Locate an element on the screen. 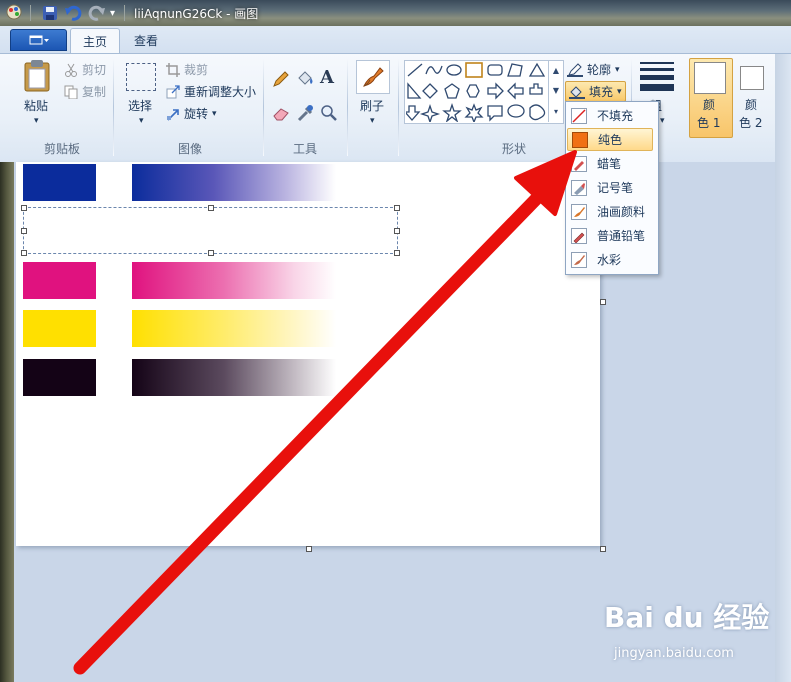  baidu-watermark: Bai du 经验 is located at coordinates (687, 617).